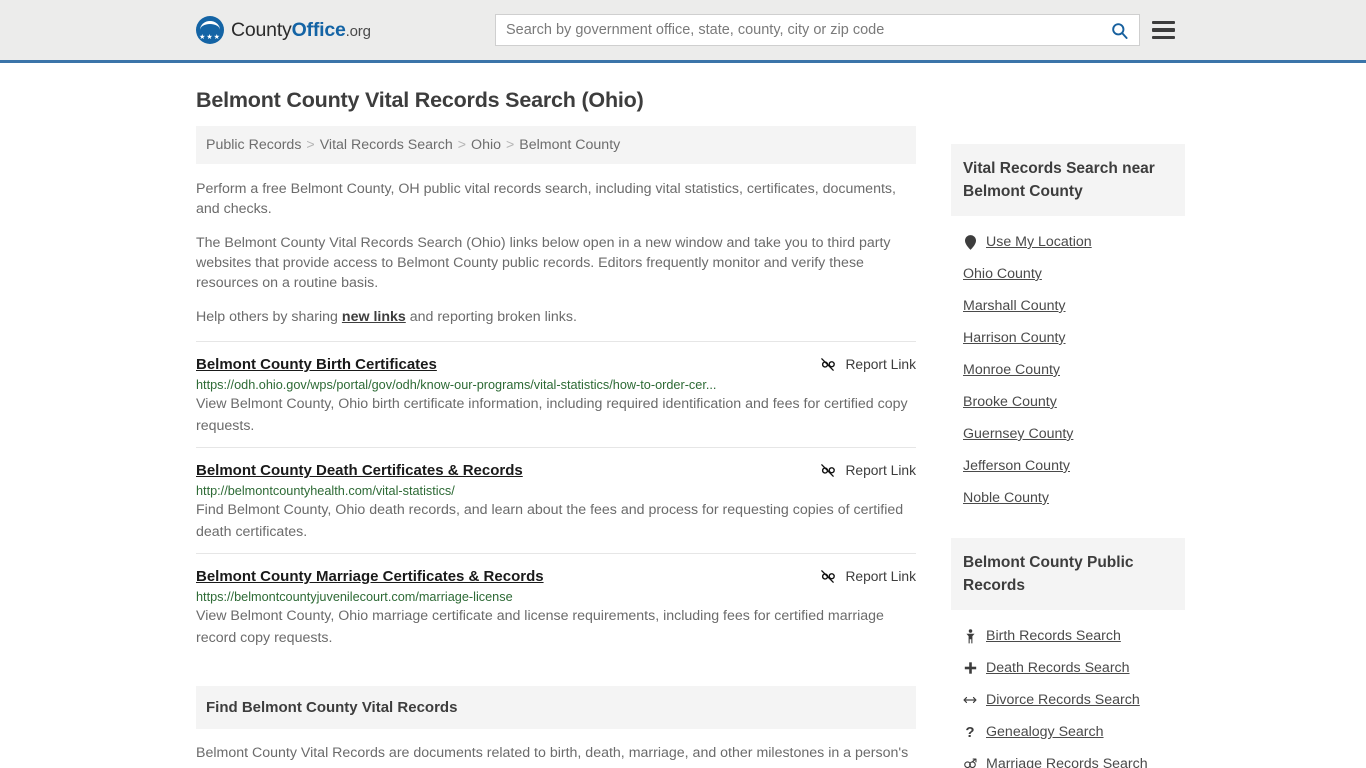 The image size is (1366, 768). What do you see at coordinates (1016, 466) in the screenshot?
I see `sidebar-link-label: Jefferson County` at bounding box center [1016, 466].